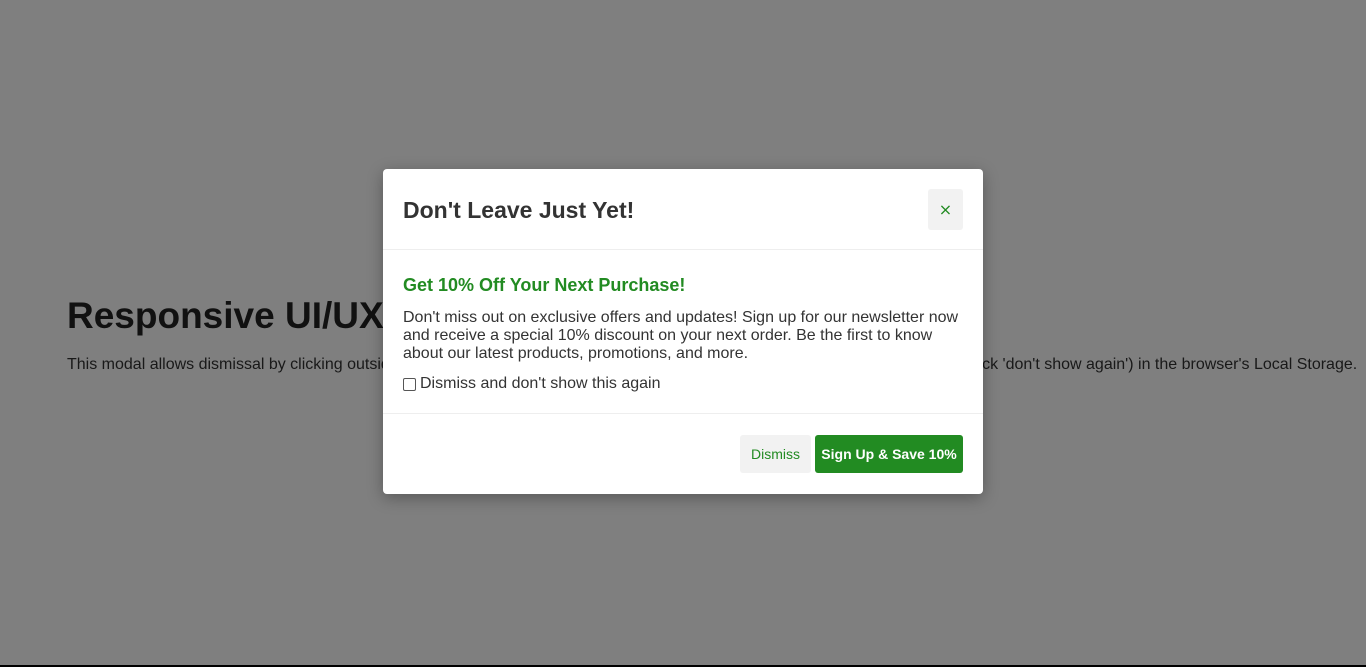 Image resolution: width=1366 pixels, height=667 pixels. I want to click on close-icon: ×, so click(945, 209).